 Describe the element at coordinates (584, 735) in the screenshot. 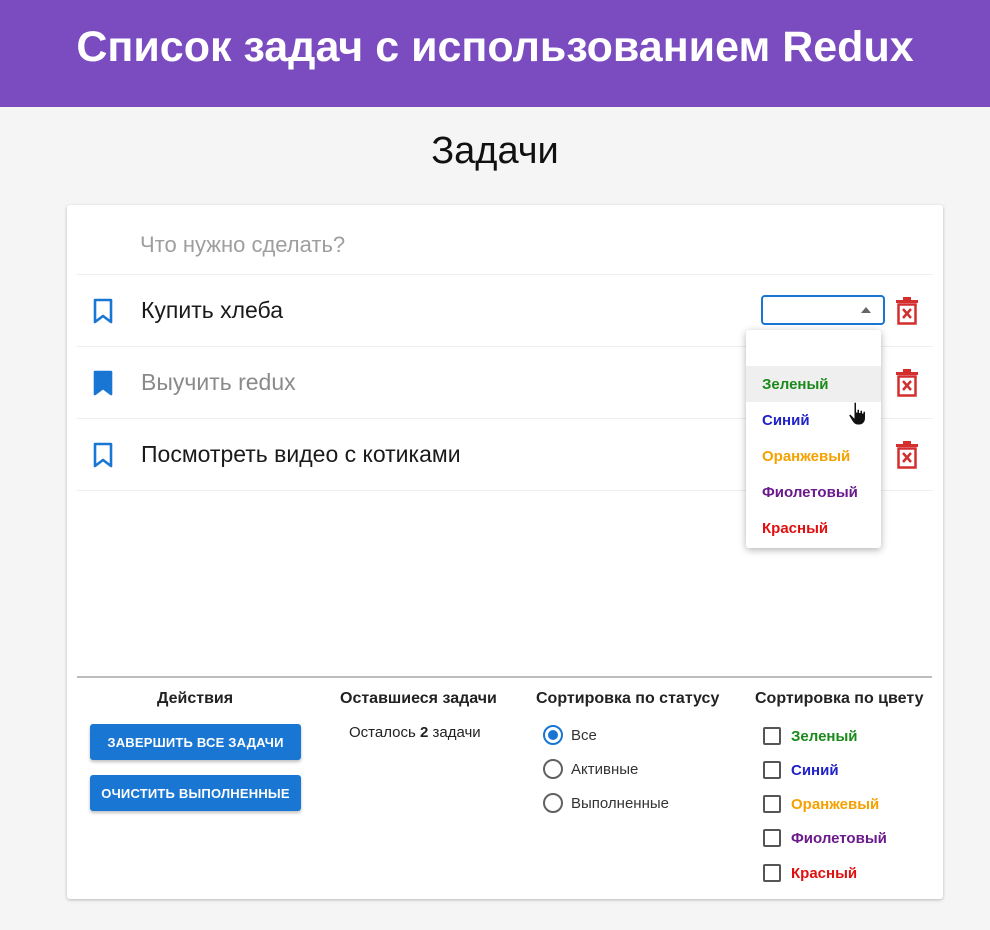

I see `status-filter-label: Все` at that location.